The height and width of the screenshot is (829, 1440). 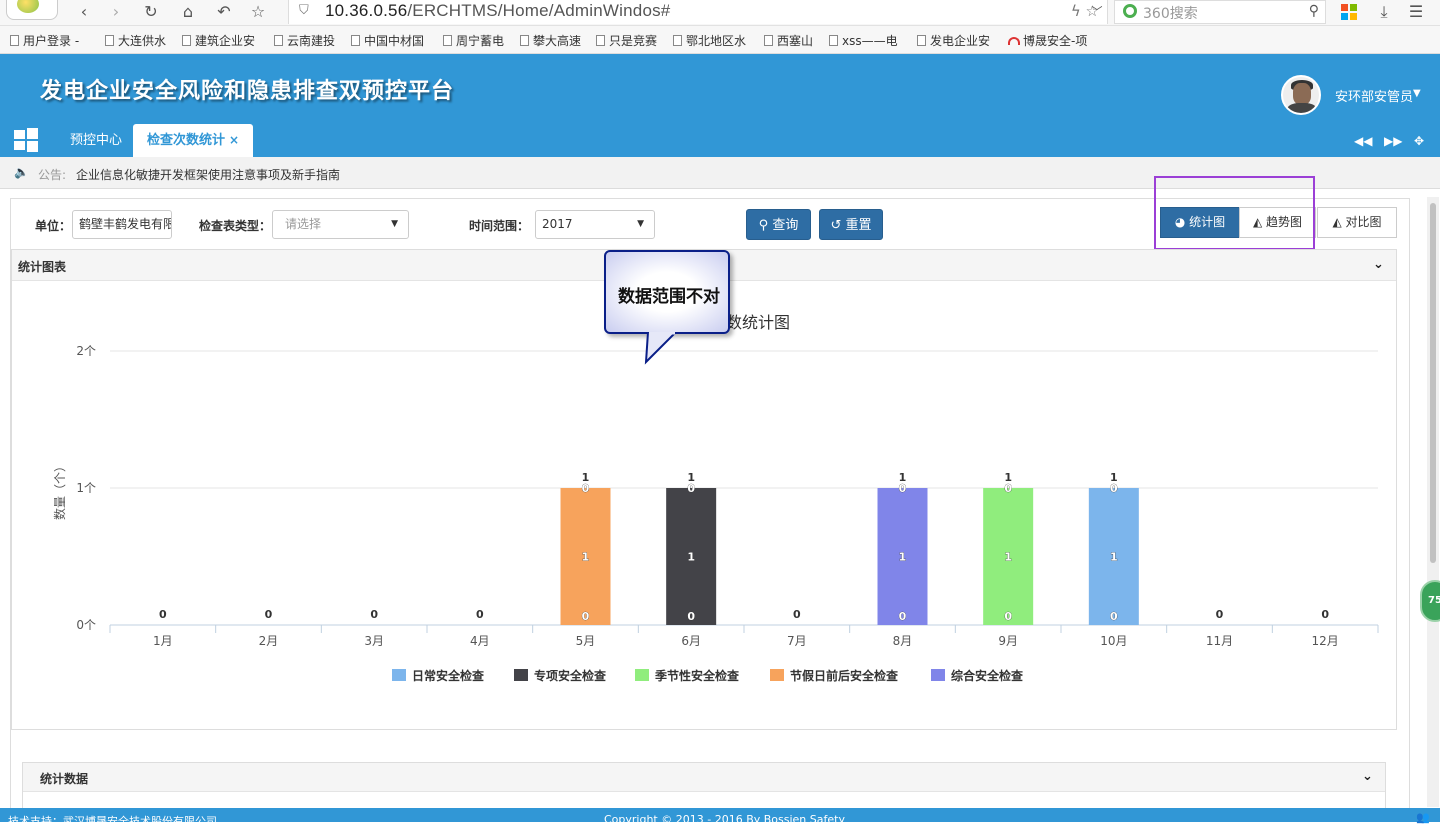 I want to click on x-tick-label: 2月, so click(x=269, y=641).